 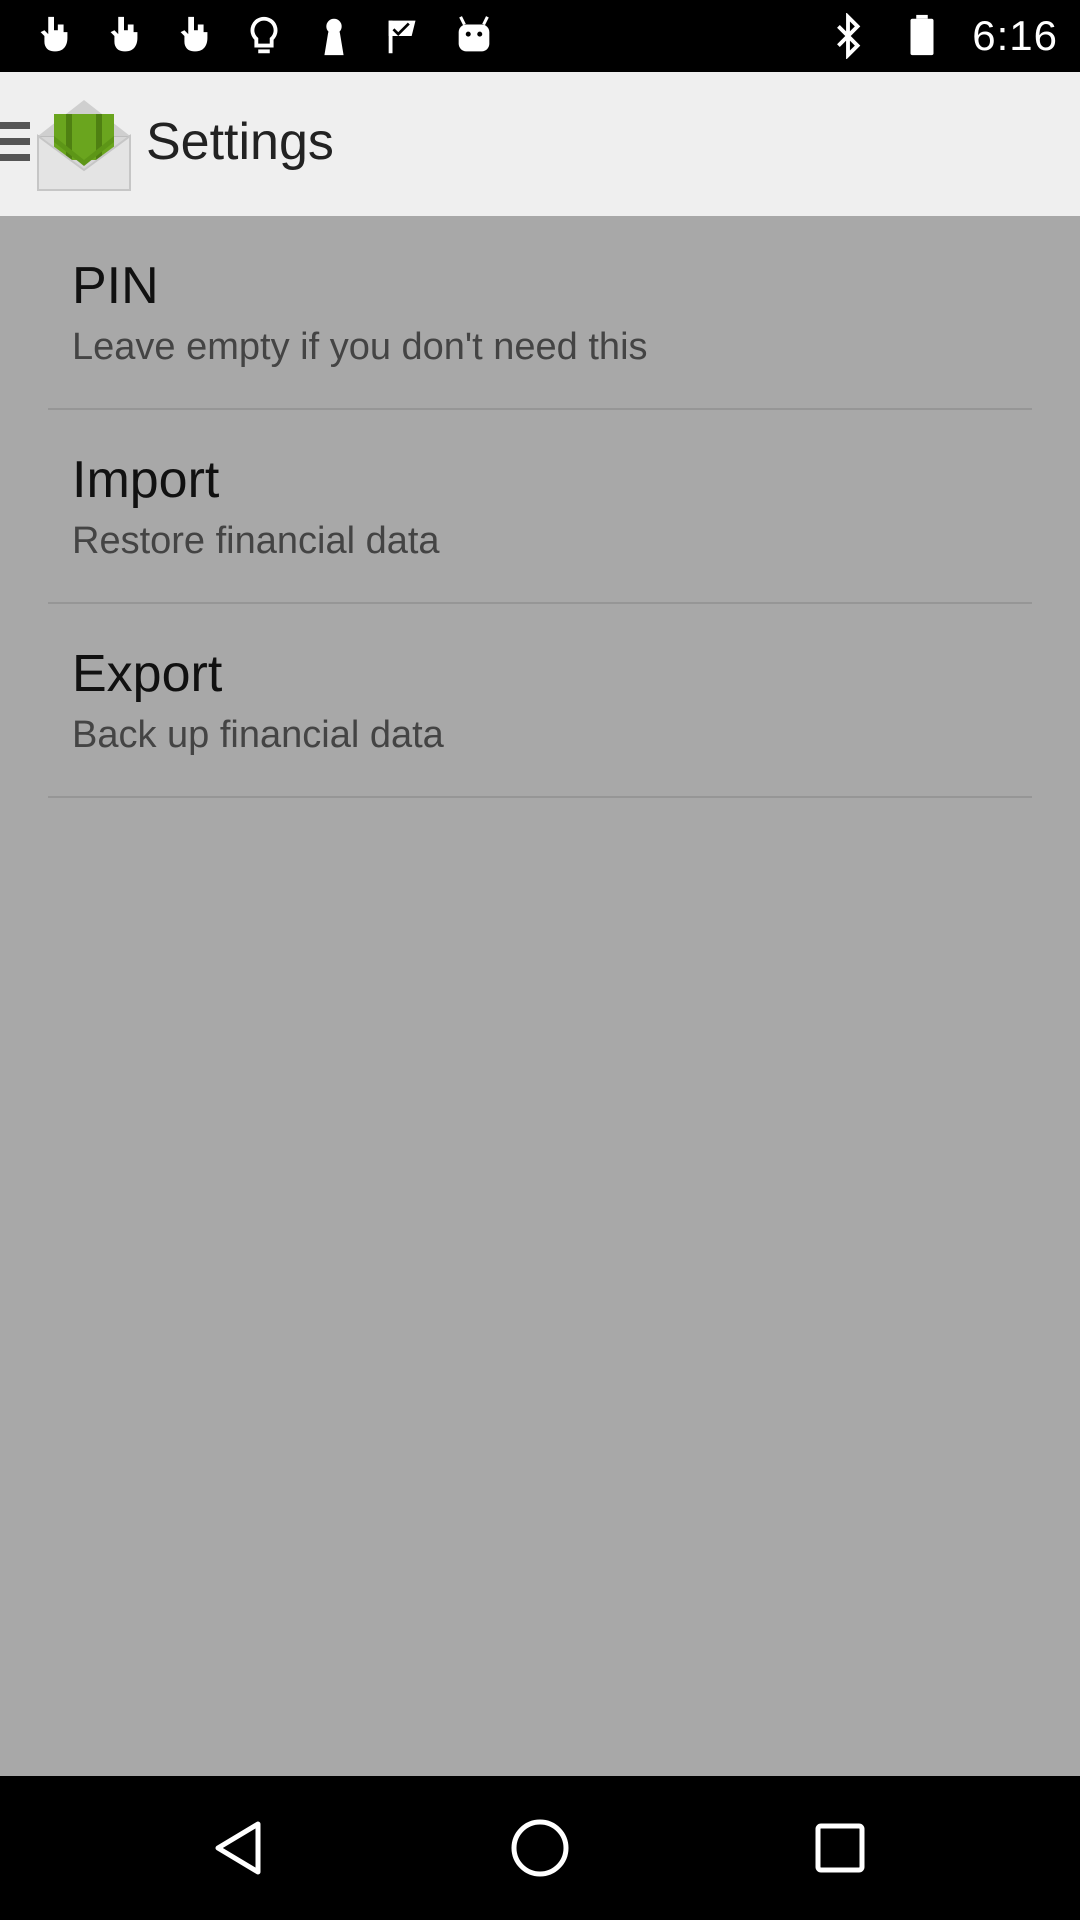 What do you see at coordinates (540, 312) in the screenshot?
I see `pref-item-pin: PIN Leave empty if you don't need this` at bounding box center [540, 312].